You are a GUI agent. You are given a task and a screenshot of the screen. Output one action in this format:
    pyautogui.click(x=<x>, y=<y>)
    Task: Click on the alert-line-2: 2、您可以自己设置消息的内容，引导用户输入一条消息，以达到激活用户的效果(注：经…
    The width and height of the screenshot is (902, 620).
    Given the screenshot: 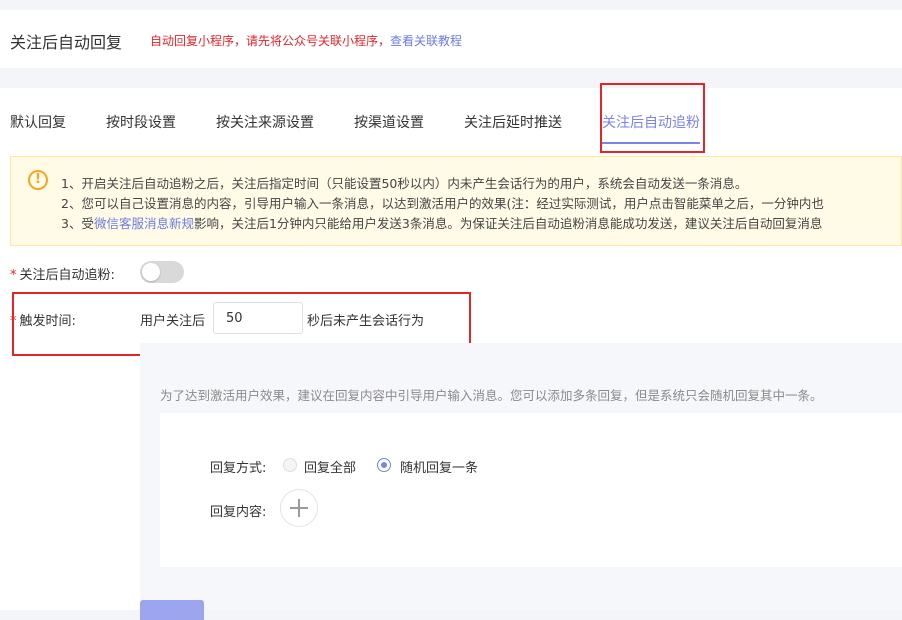 What is the action you would take?
    pyautogui.click(x=442, y=203)
    